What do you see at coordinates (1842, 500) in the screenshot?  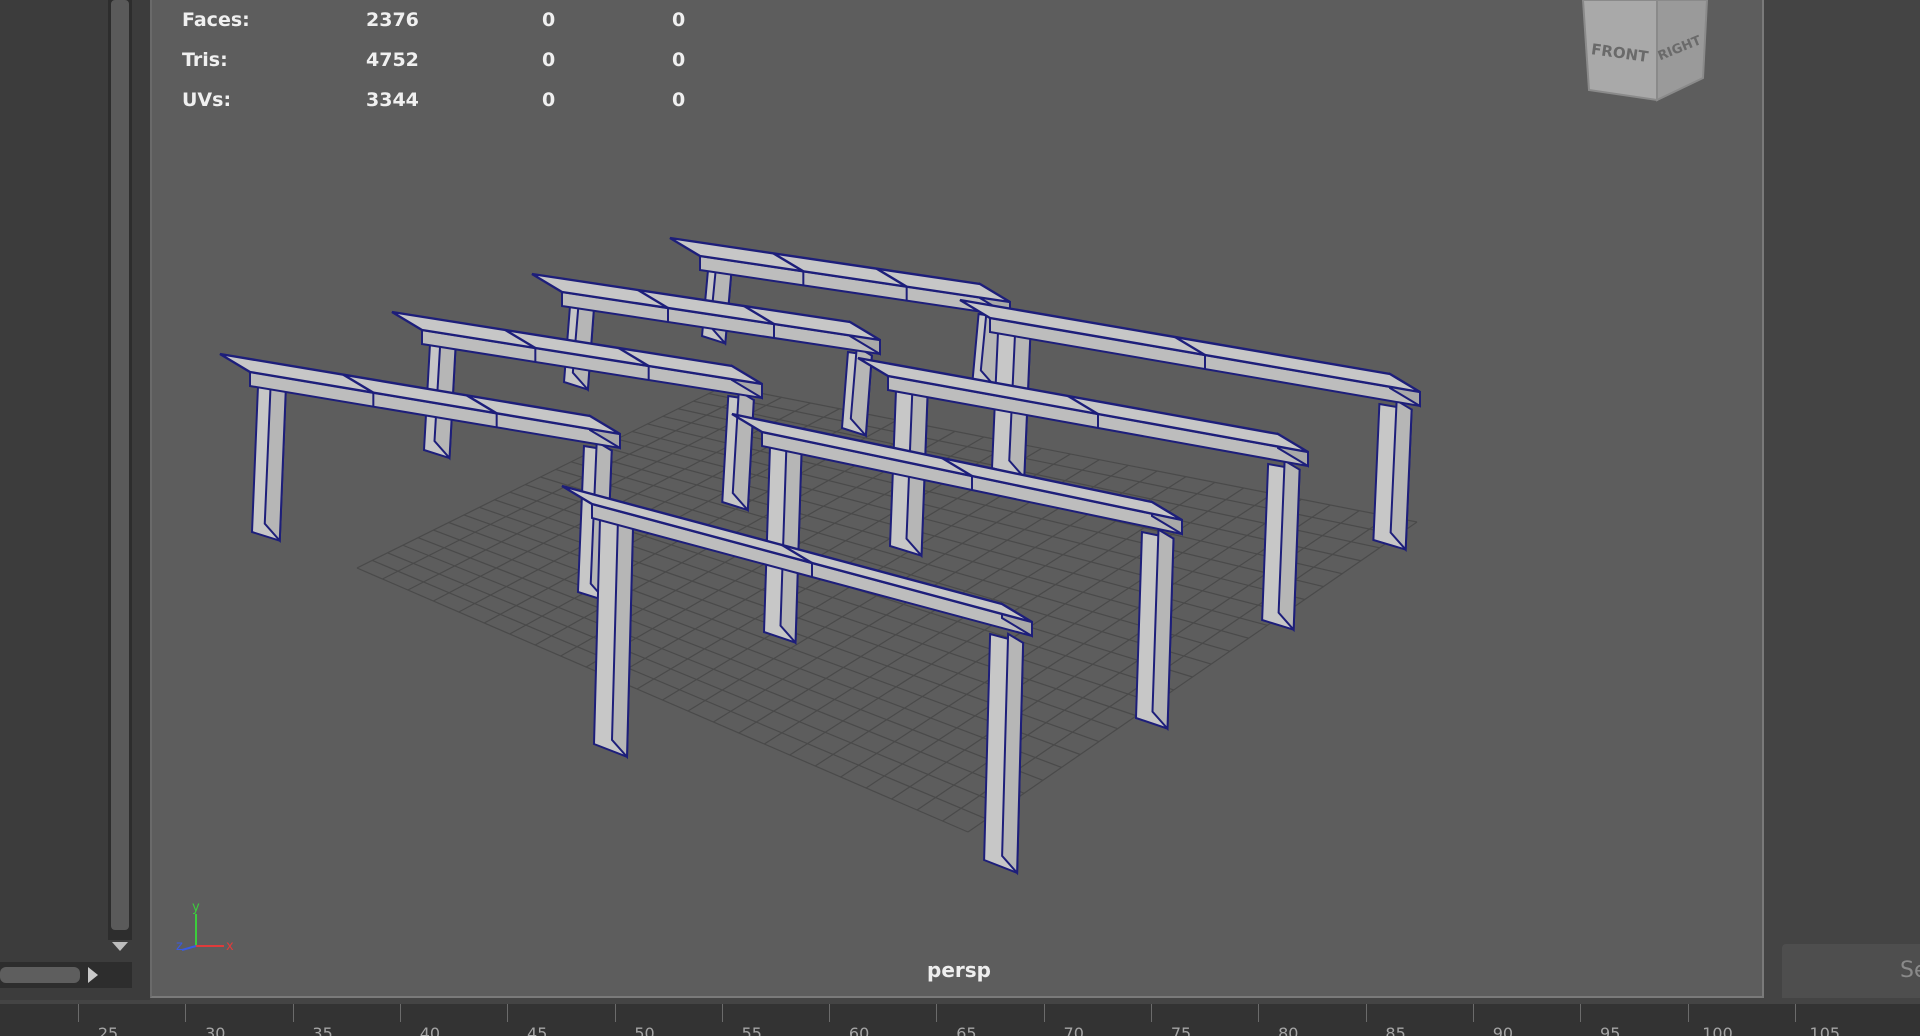 I see `right-panel` at bounding box center [1842, 500].